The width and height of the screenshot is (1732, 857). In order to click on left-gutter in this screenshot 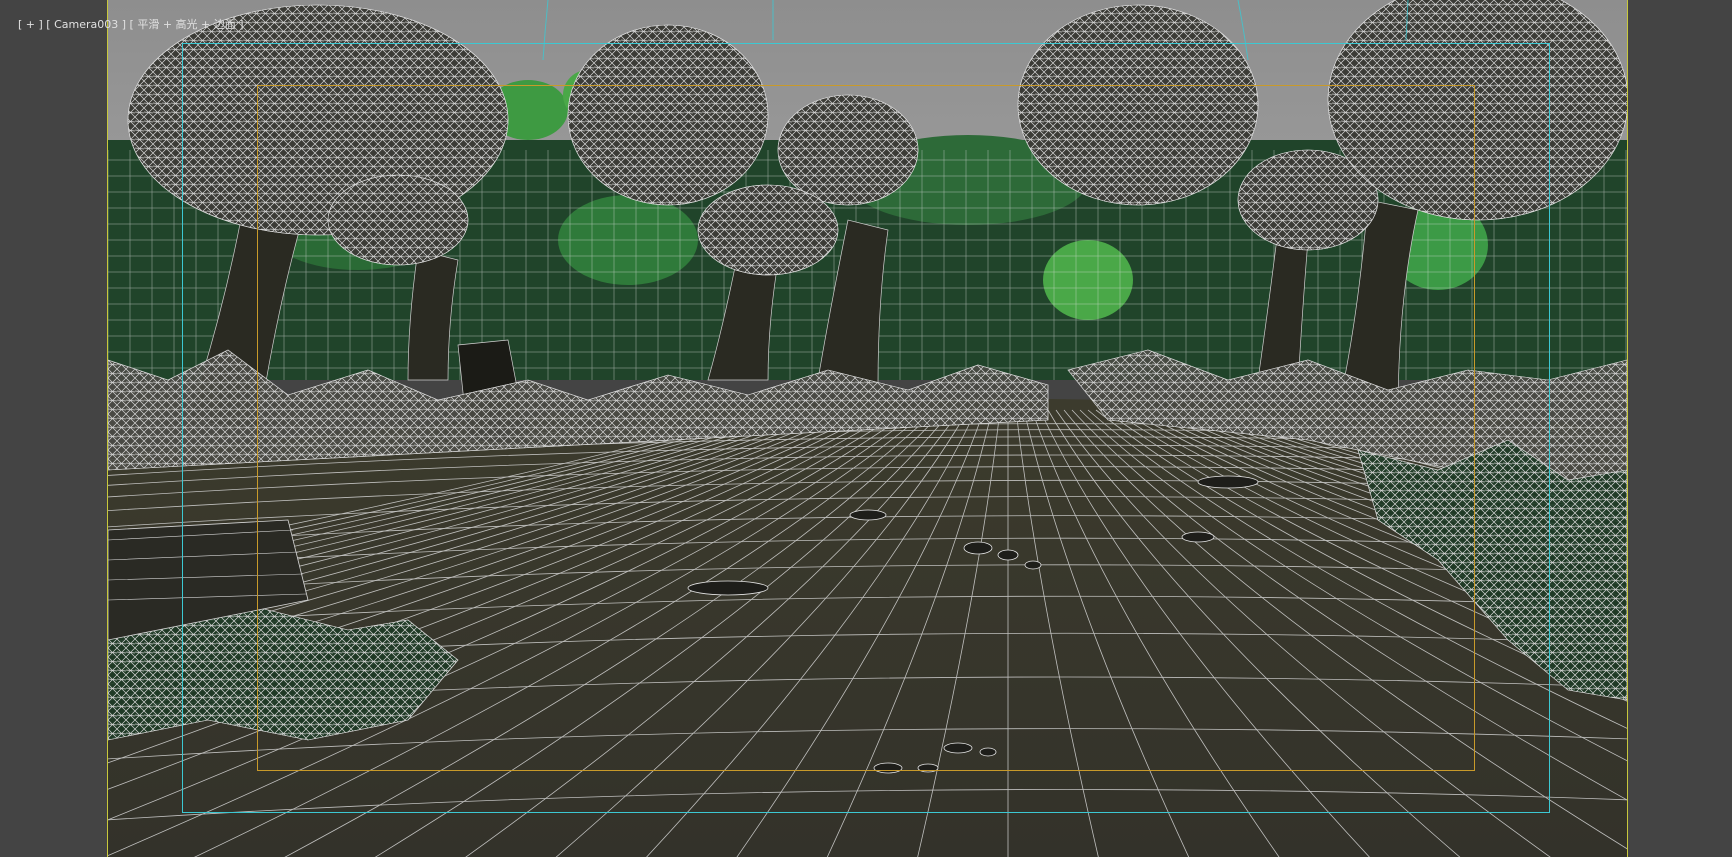, I will do `click(53, 437)`.